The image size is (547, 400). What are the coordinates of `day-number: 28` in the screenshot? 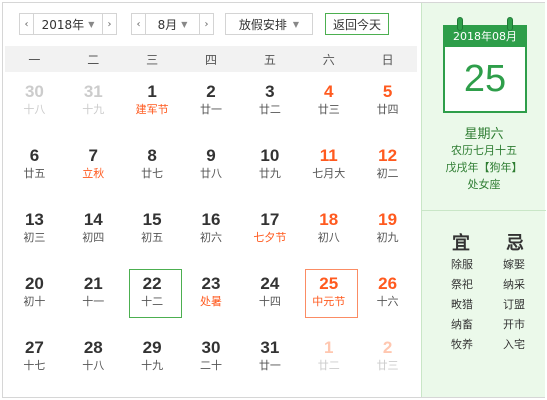 It's located at (93, 347).